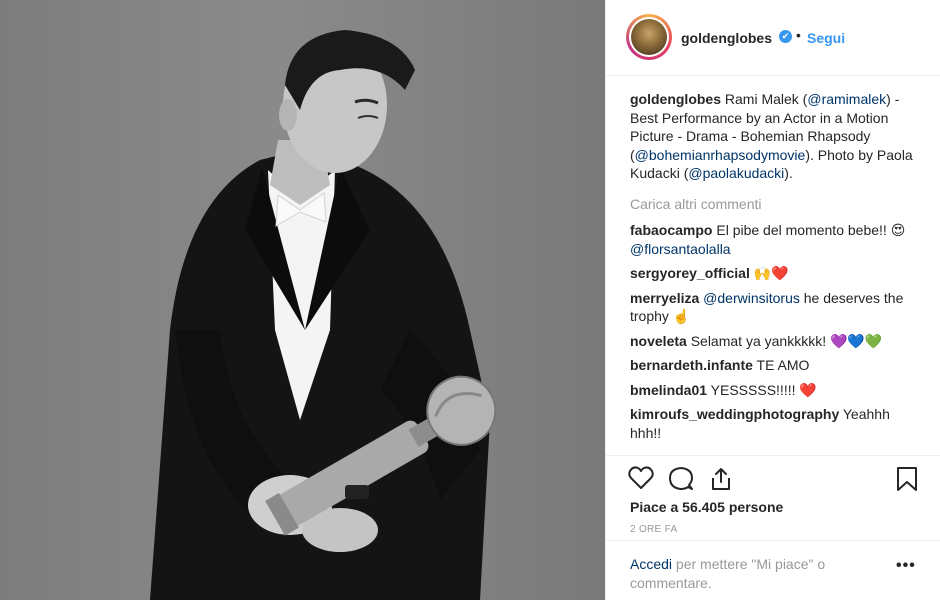  What do you see at coordinates (760, 423) in the screenshot?
I see `list-item: kimroufs_weddingphotography Yeahhh hhh!!` at bounding box center [760, 423].